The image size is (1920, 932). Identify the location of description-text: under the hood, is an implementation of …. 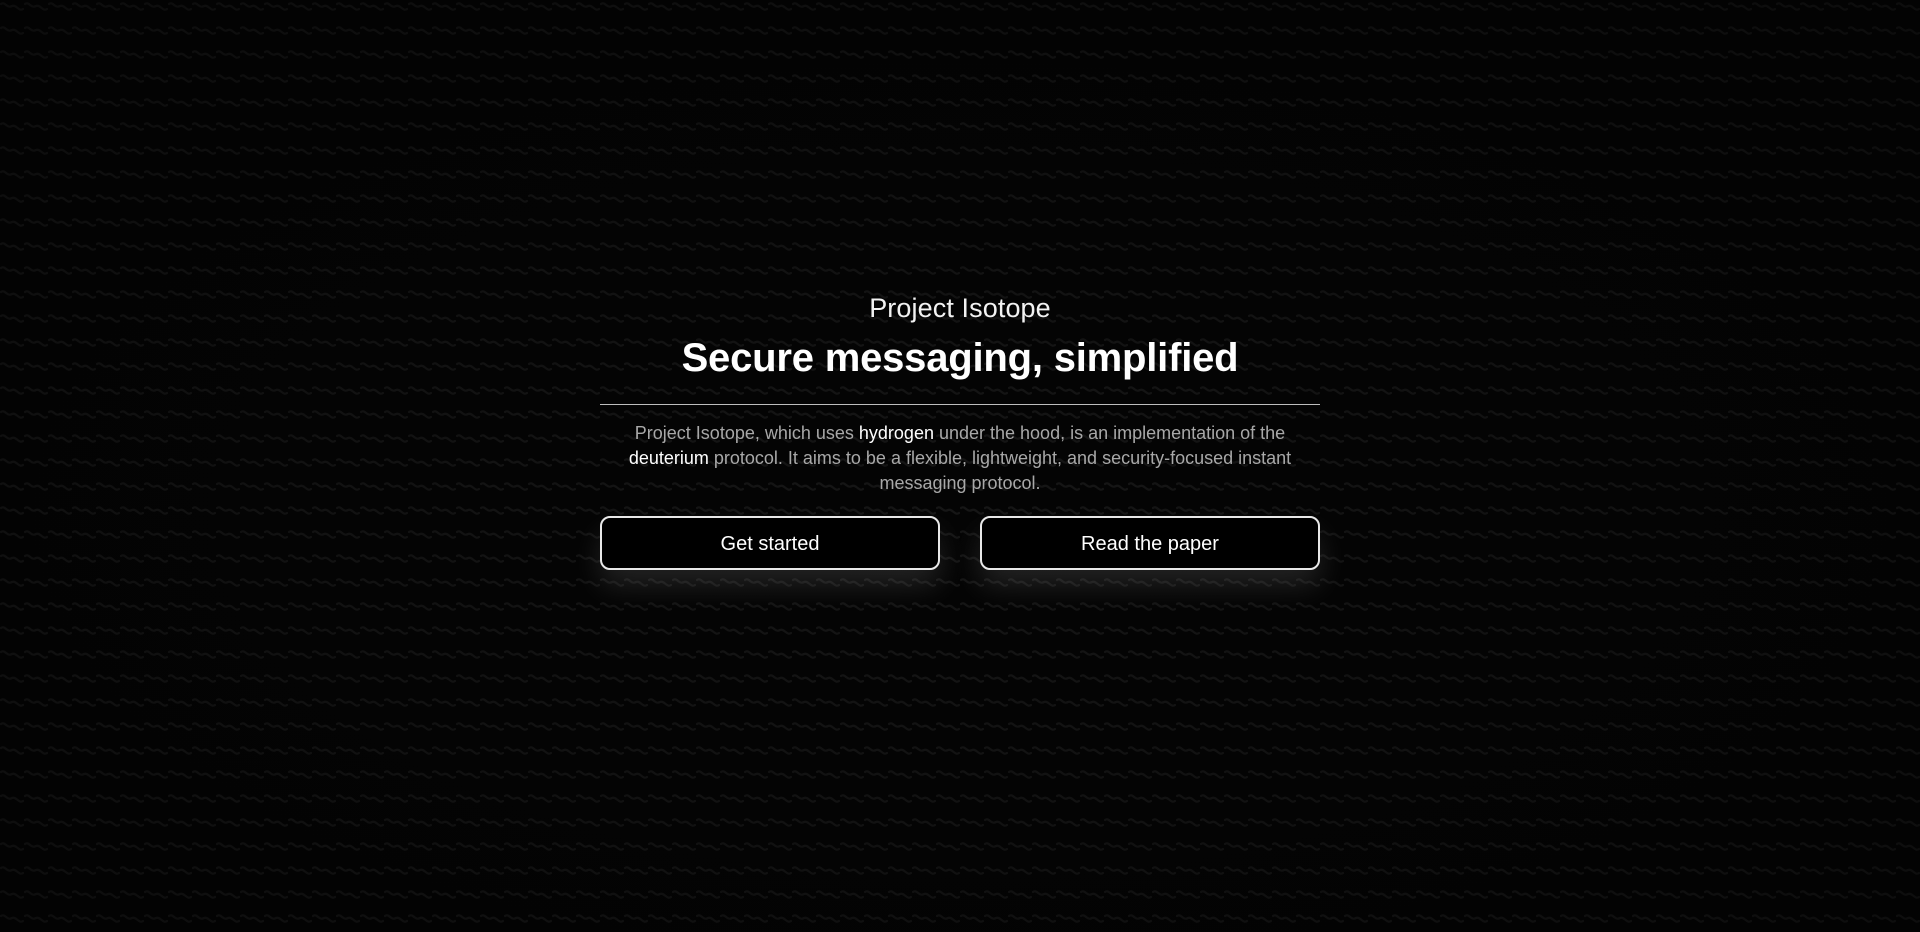
(1109, 433).